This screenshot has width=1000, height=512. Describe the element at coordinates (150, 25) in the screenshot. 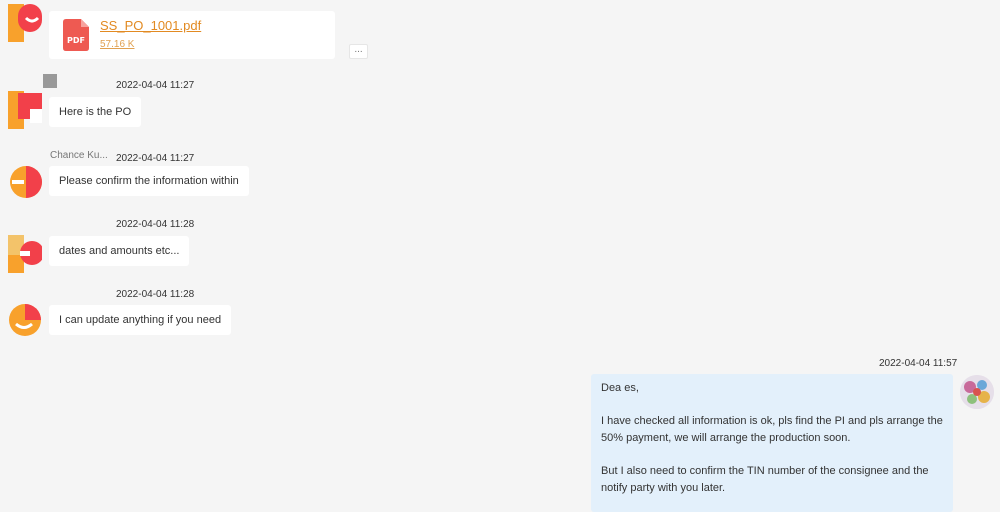

I see `file-name-link: SS_PO_1001.pdf` at that location.